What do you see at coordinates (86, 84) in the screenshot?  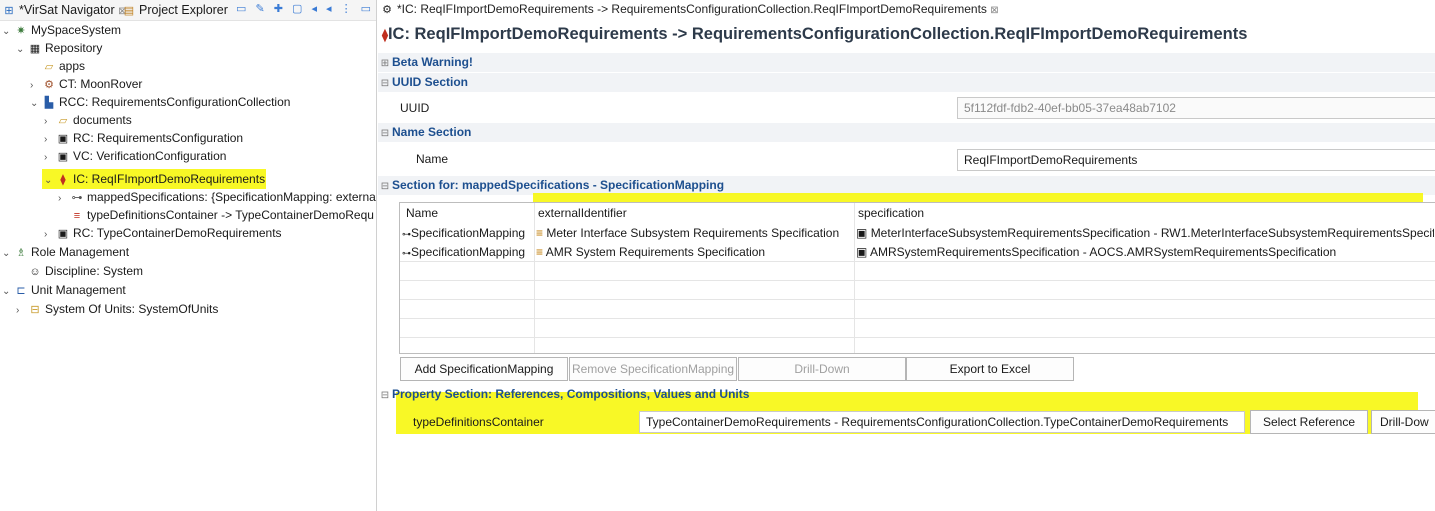 I see `tree-item-ct-moonrover: › ⚙ CT: MoonRover` at bounding box center [86, 84].